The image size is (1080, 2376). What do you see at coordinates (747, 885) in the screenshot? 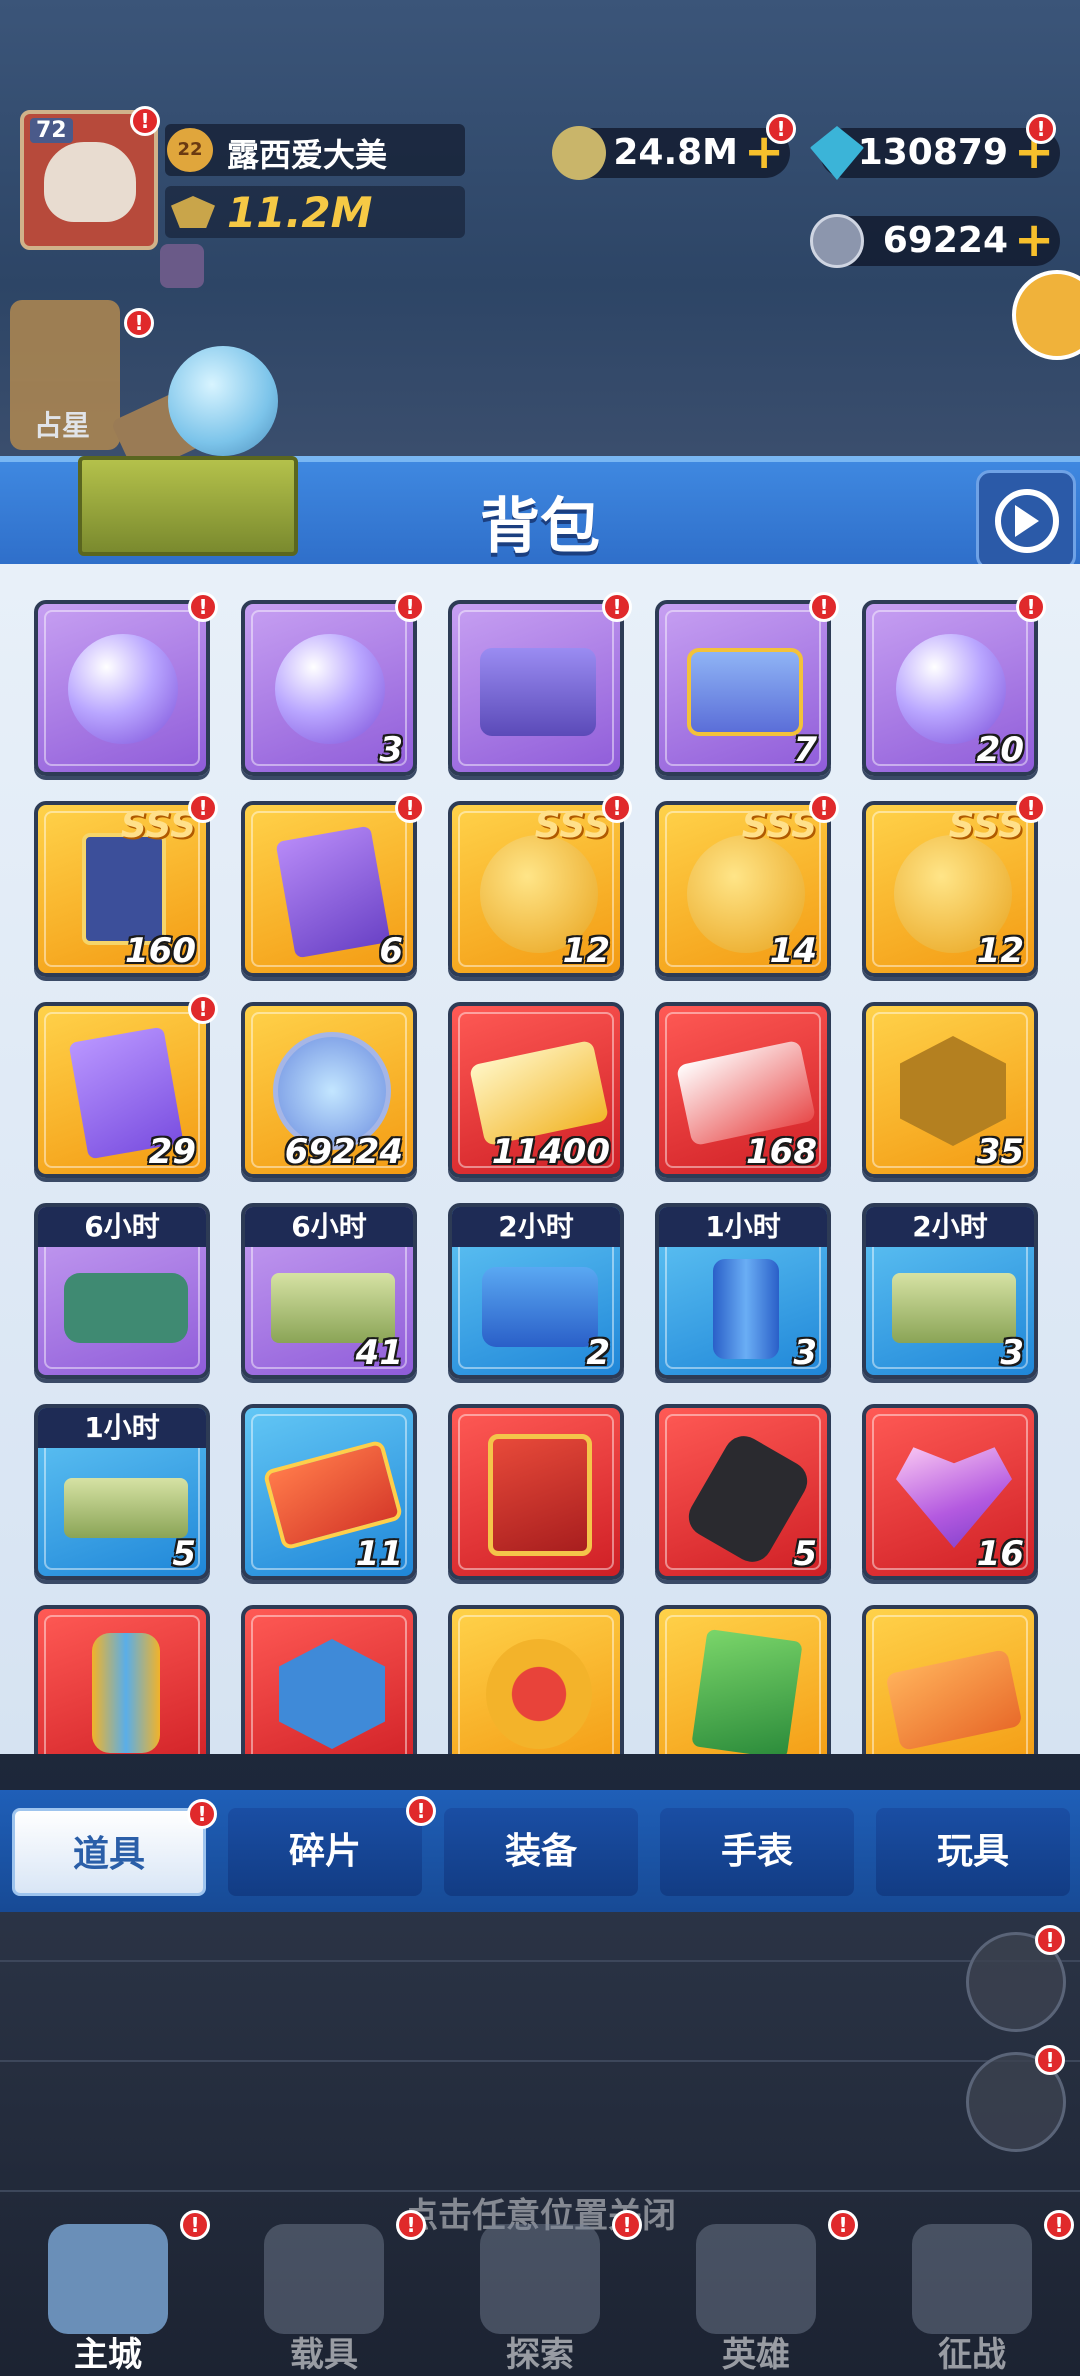
I see `item-slot: SSS 14!` at bounding box center [747, 885].